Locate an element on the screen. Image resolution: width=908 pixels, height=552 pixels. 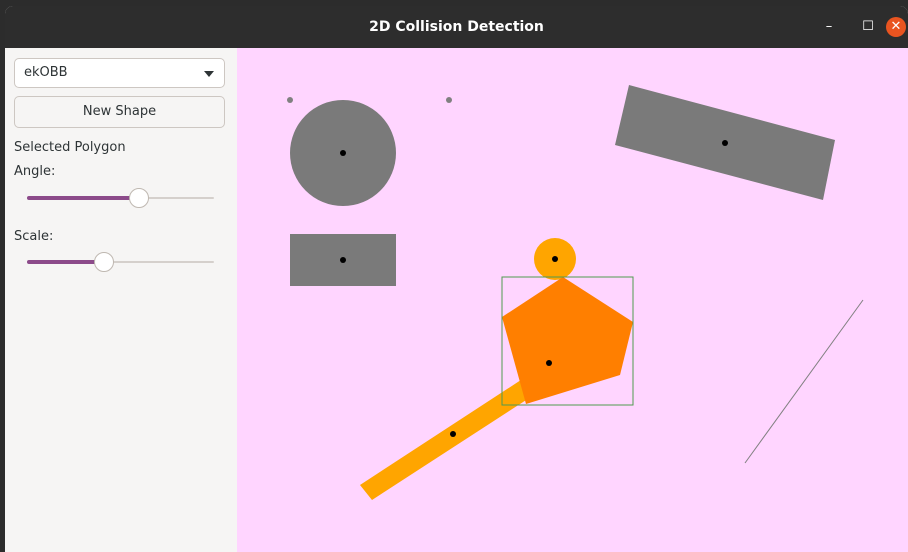
mode-select: ekOBB is located at coordinates (119, 73).